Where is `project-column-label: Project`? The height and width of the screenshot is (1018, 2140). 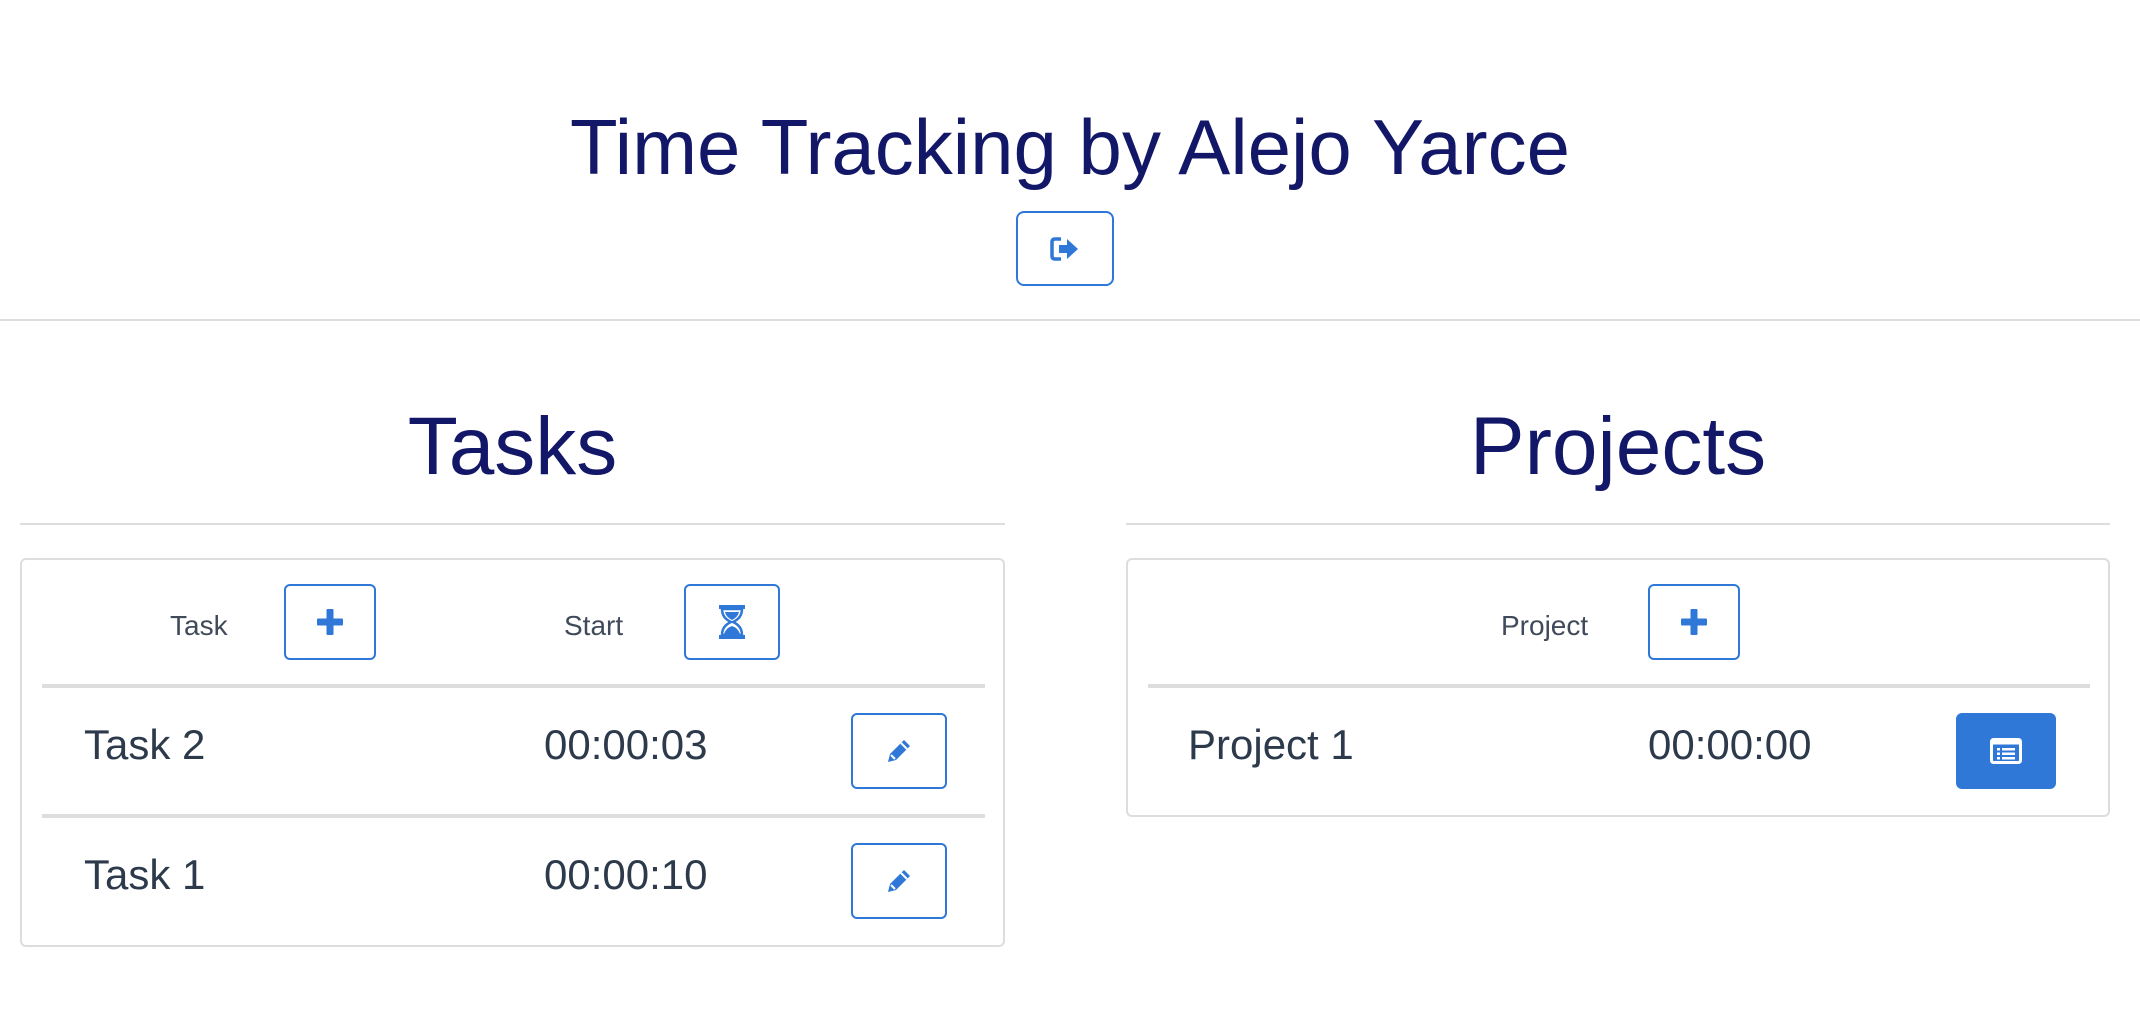
project-column-label: Project is located at coordinates (1545, 625).